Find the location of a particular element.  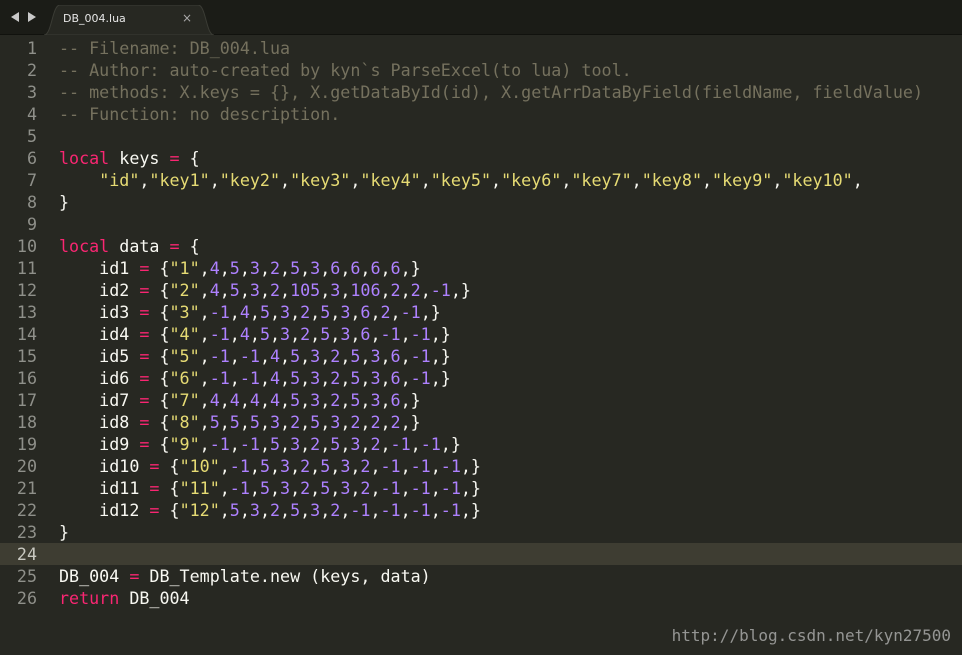

code-line: 25 DB_004 = DB_Template.new (keys, data) is located at coordinates (481, 576).